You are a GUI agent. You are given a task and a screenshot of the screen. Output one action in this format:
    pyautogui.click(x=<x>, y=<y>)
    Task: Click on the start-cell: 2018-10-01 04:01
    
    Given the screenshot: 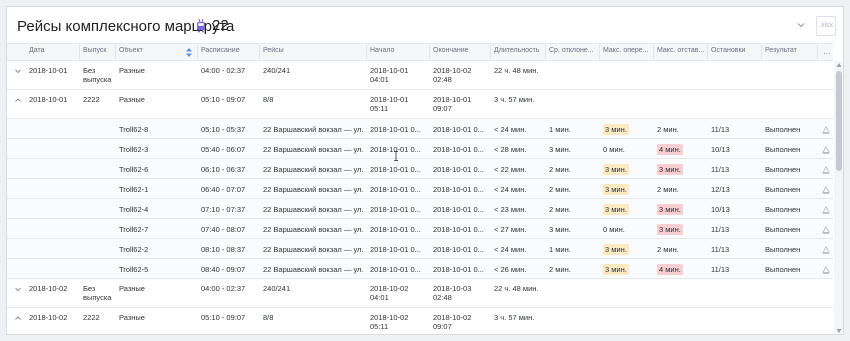 What is the action you would take?
    pyautogui.click(x=389, y=75)
    